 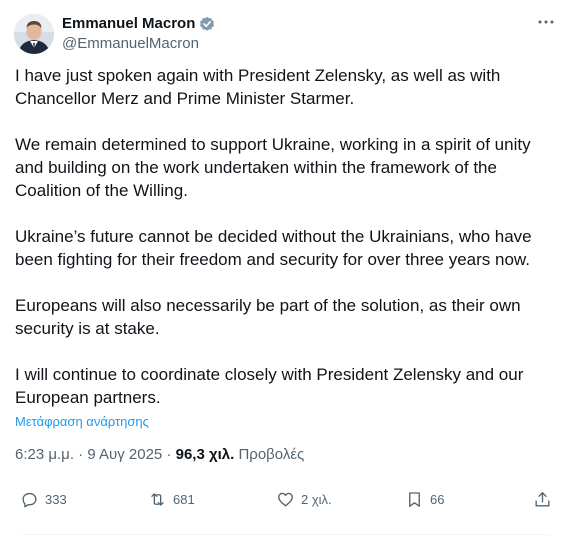 What do you see at coordinates (316, 499) in the screenshot?
I see `like-count: 2 χιλ.` at bounding box center [316, 499].